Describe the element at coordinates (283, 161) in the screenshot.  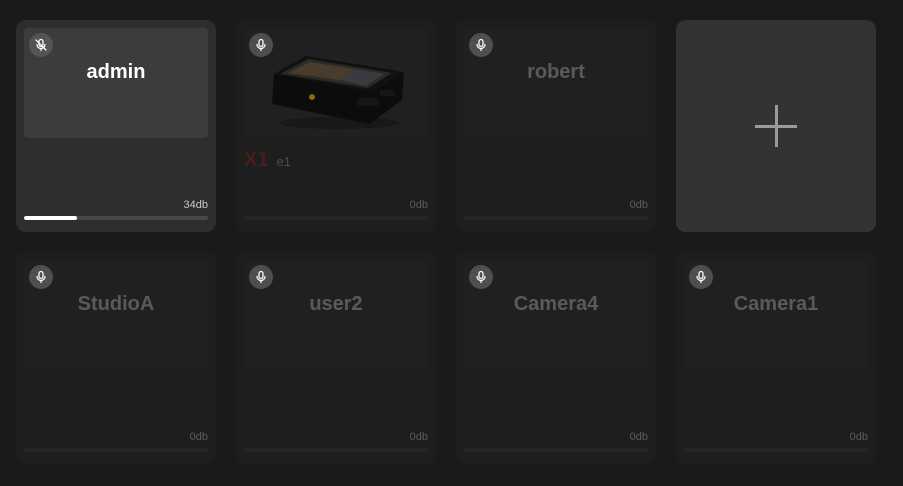
I see `device-name: e1` at that location.